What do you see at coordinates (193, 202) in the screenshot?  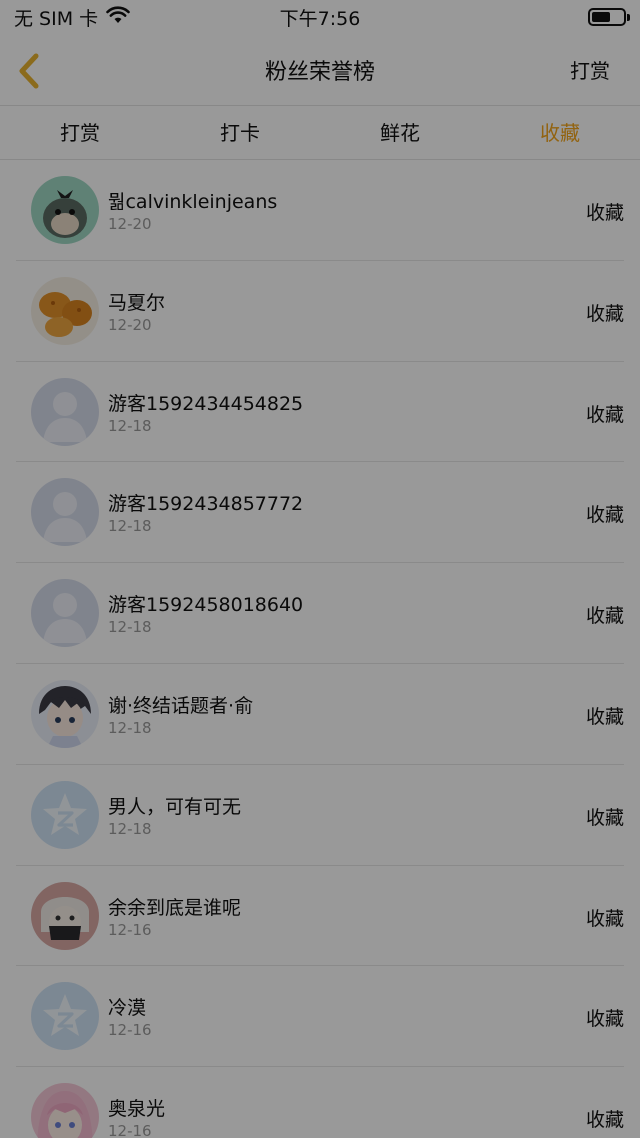 I see `user-name: 뭚calvinkleinjeans` at bounding box center [193, 202].